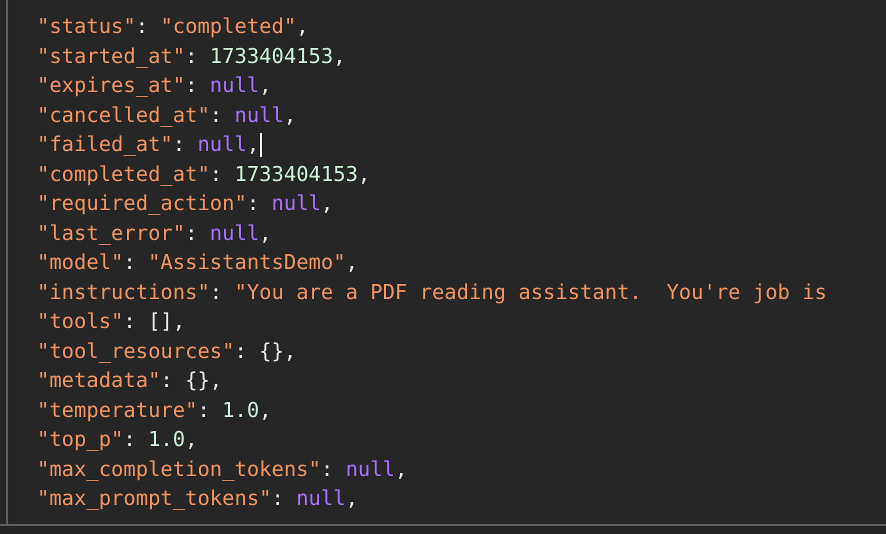 The height and width of the screenshot is (534, 886). I want to click on code-line: "model": "AssistantsDemo",, so click(197, 262).